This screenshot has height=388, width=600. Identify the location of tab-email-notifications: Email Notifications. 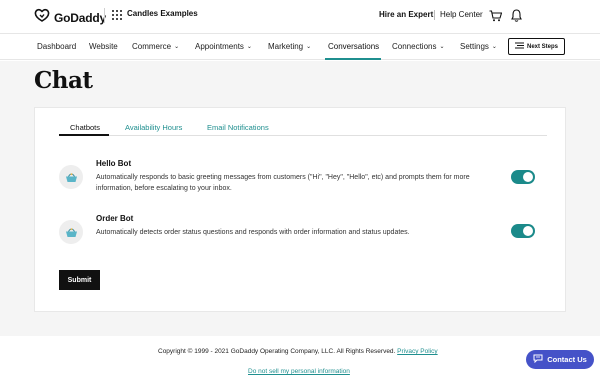
(238, 127).